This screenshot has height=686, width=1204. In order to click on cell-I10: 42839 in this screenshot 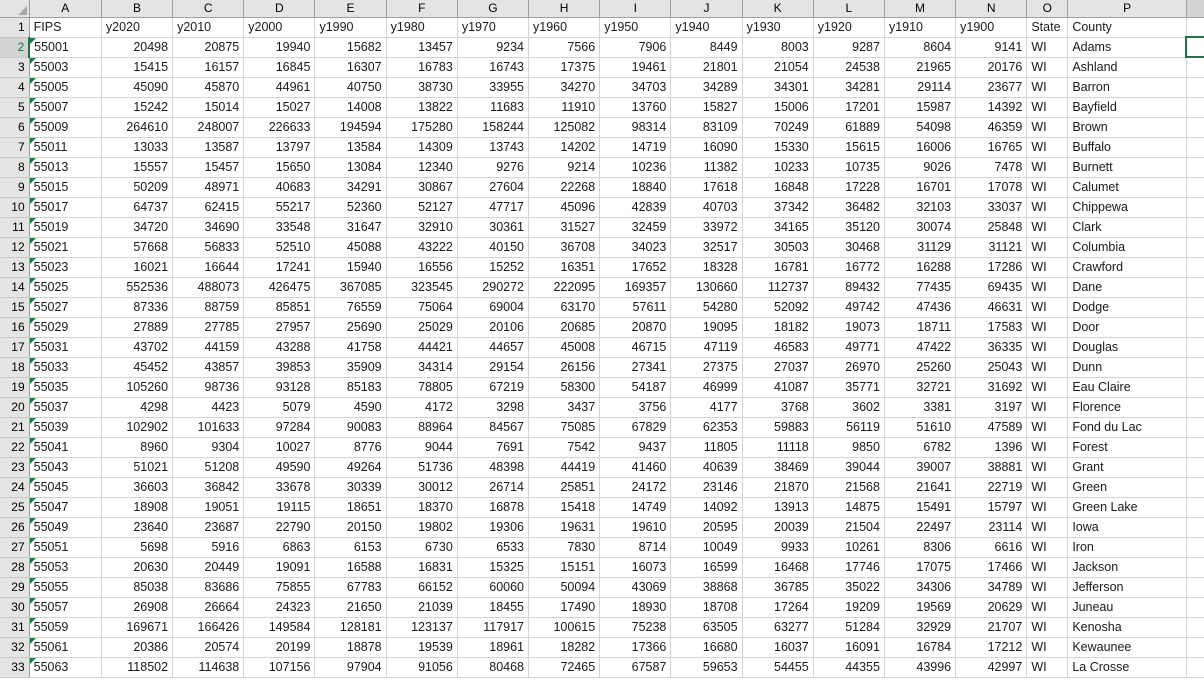, I will do `click(635, 207)`.